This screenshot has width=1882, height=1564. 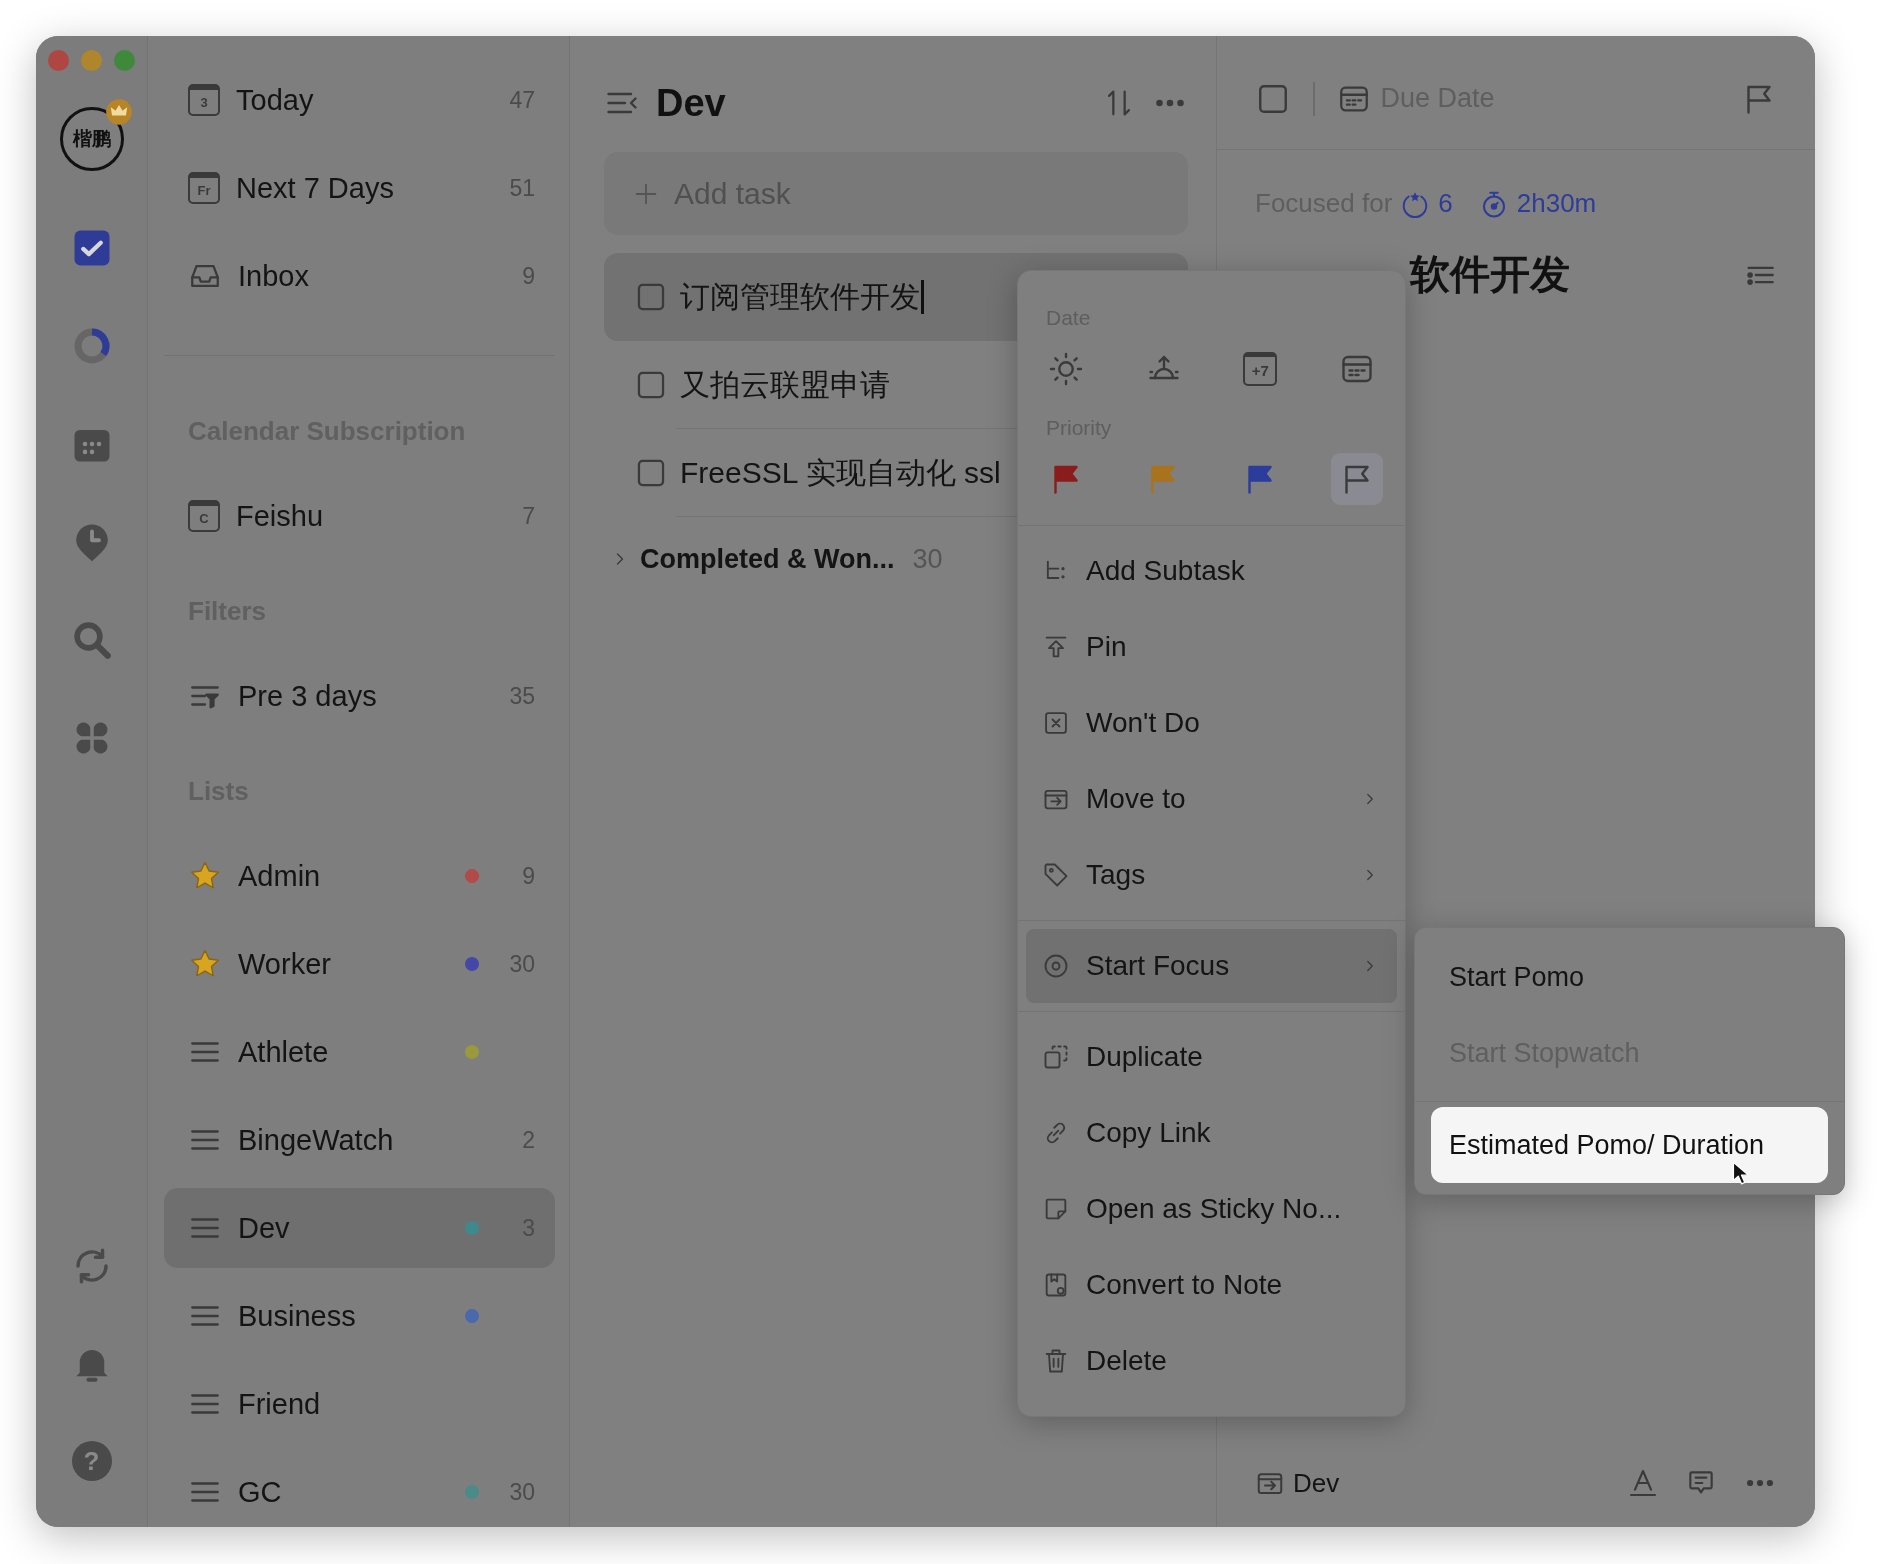 What do you see at coordinates (1056, 875) in the screenshot?
I see `tag-icon` at bounding box center [1056, 875].